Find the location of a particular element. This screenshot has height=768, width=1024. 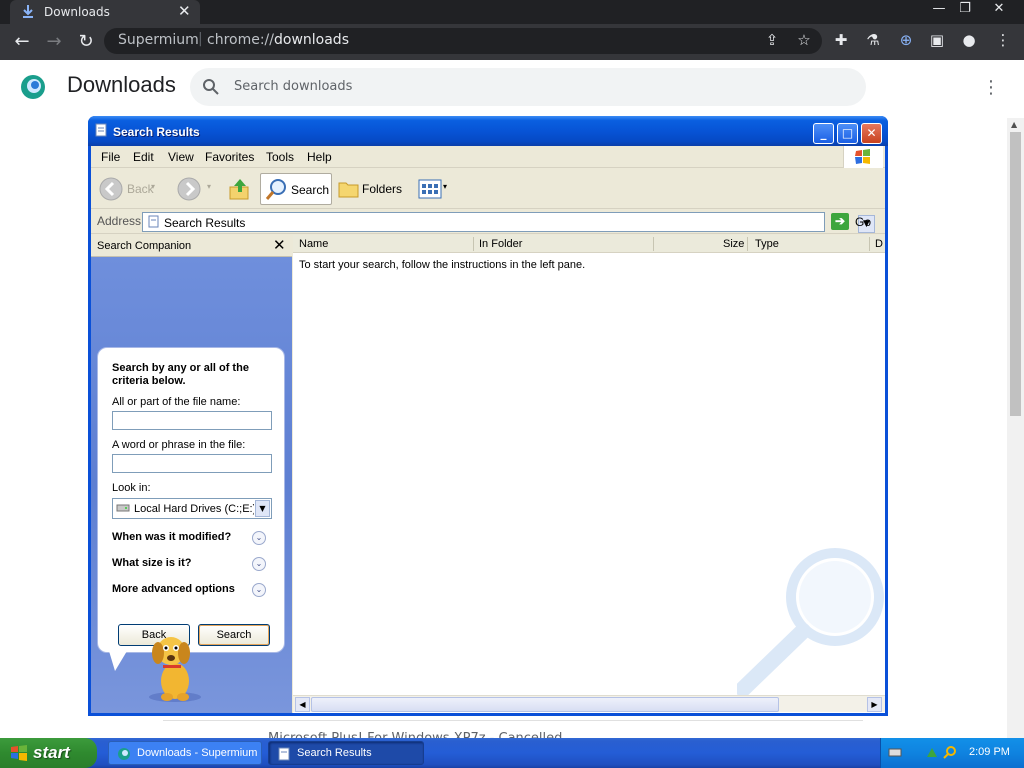

window-title: Search Results is located at coordinates (156, 132).